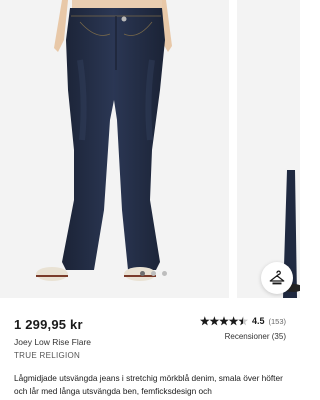 The image size is (320, 400). I want to click on save-to-wardrobe-button, so click(277, 278).